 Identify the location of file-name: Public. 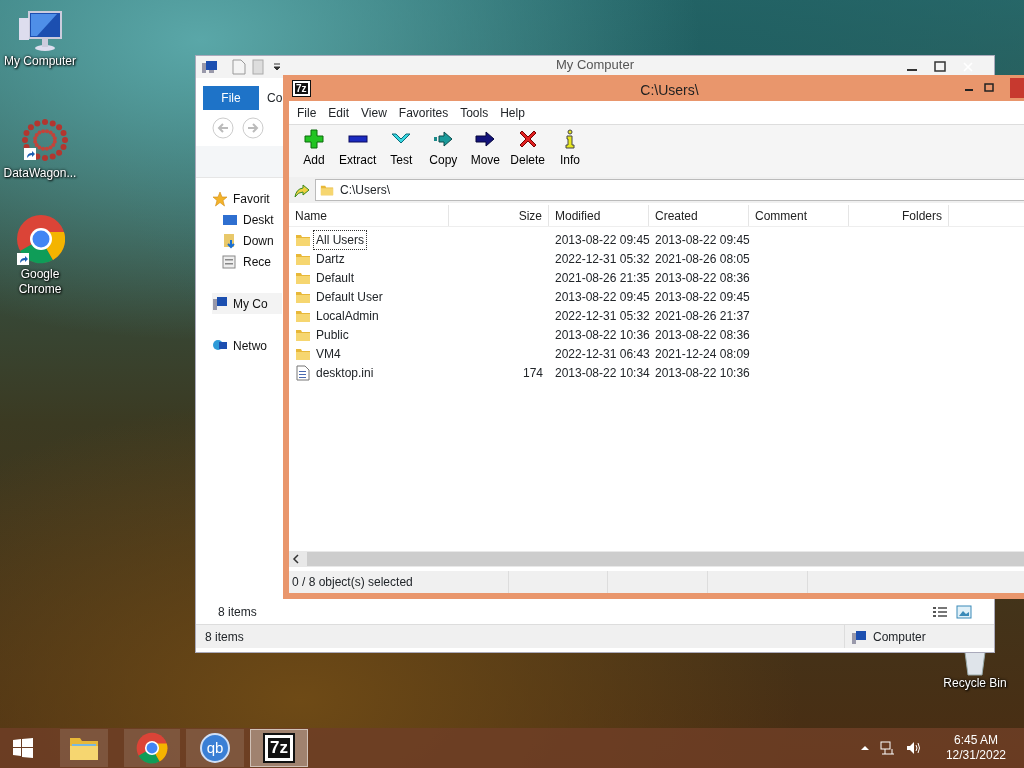
(332, 334).